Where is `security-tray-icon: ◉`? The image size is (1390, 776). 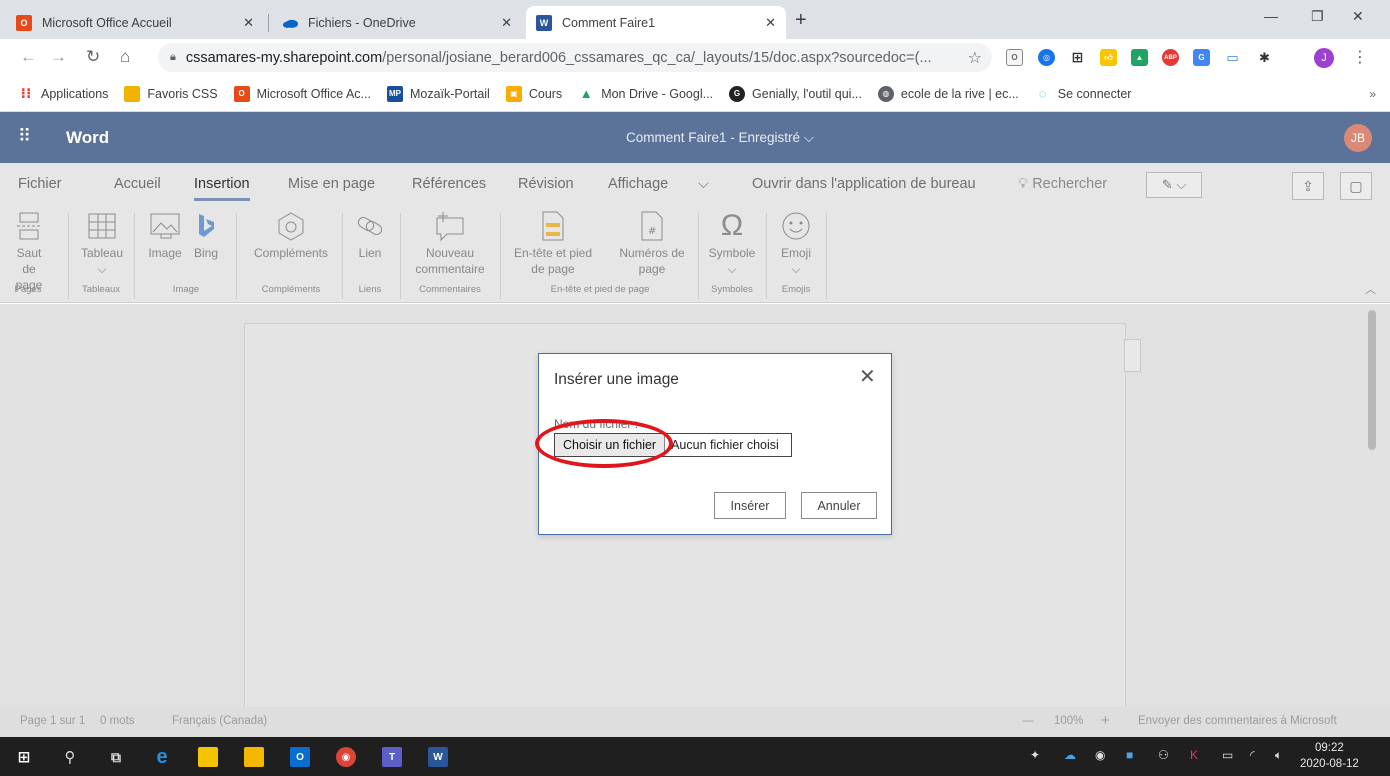 security-tray-icon: ◉ is located at coordinates (1100, 755).